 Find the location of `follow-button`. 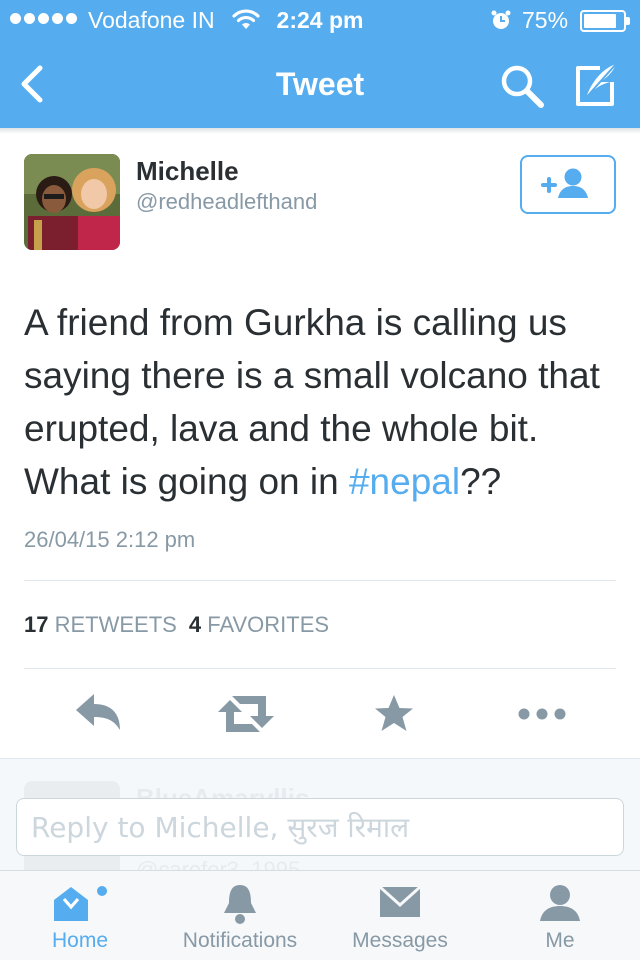

follow-button is located at coordinates (568, 184).